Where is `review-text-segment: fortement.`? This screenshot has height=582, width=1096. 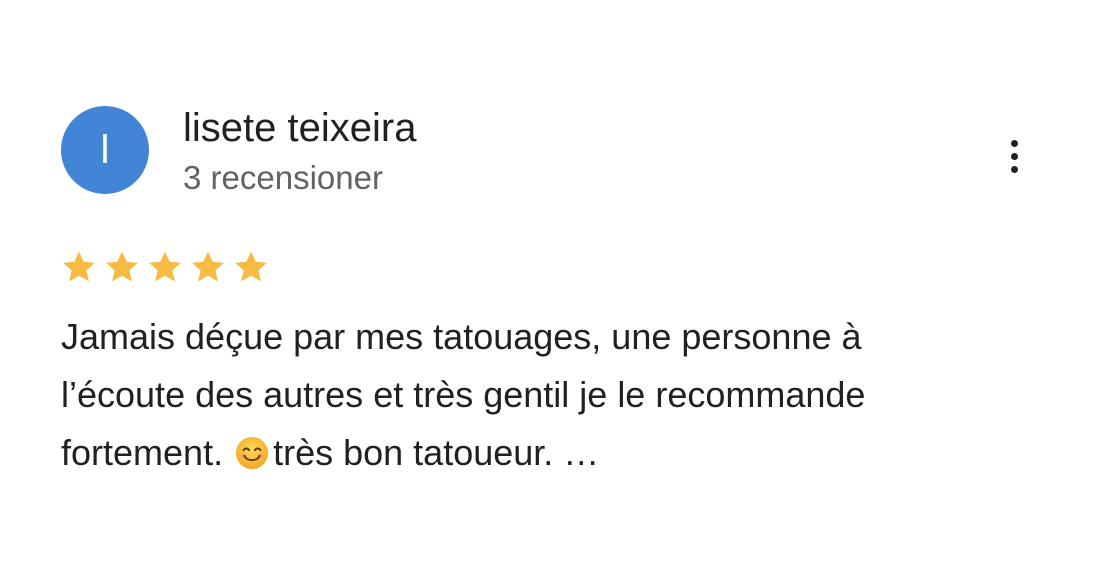 review-text-segment: fortement. is located at coordinates (142, 452).